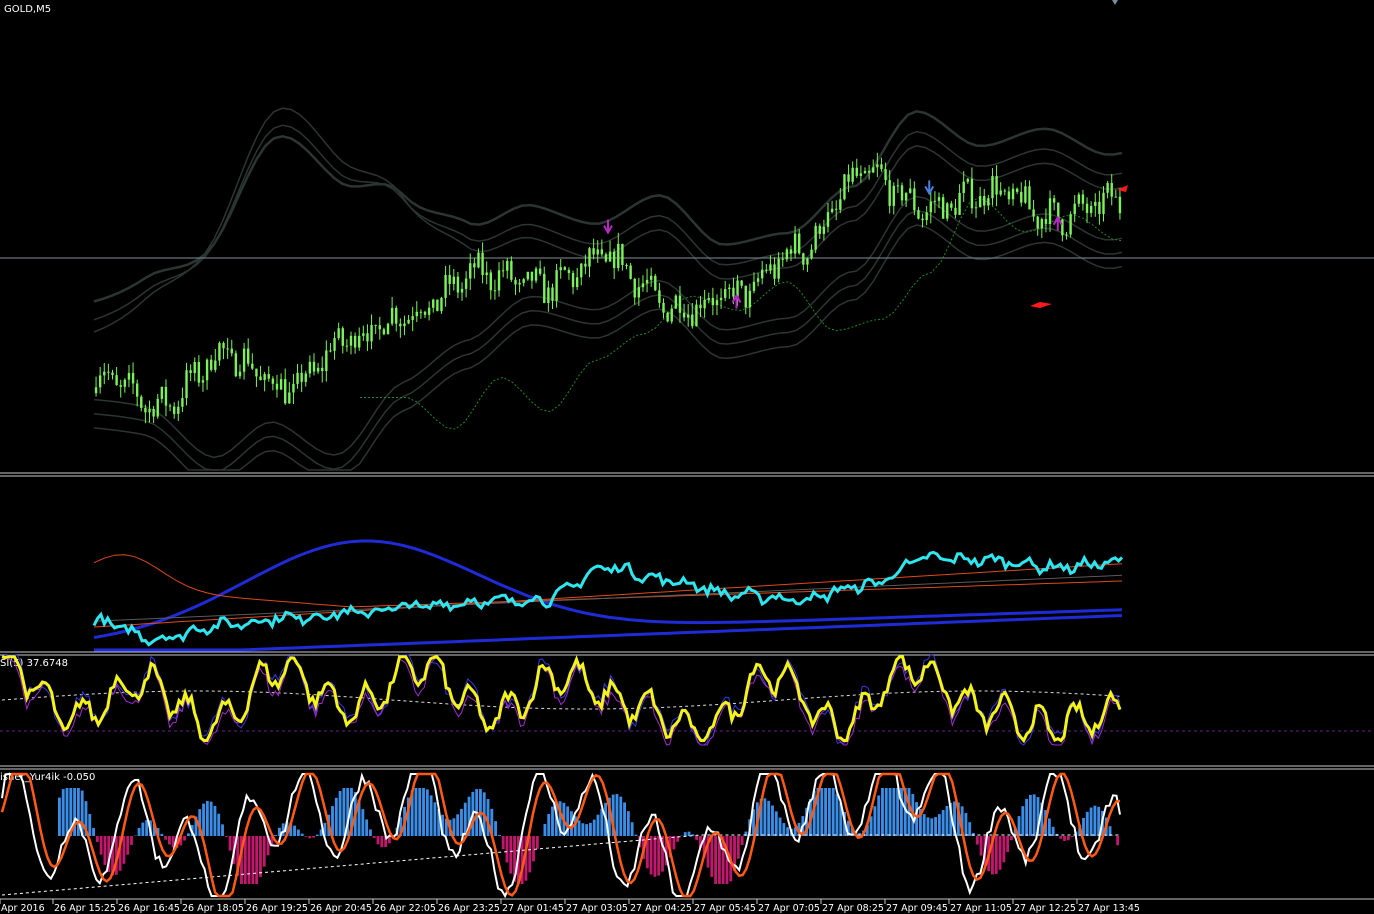 The height and width of the screenshot is (914, 1374). What do you see at coordinates (533, 908) in the screenshot?
I see `time-axis-label: 27 Apr 01:45` at bounding box center [533, 908].